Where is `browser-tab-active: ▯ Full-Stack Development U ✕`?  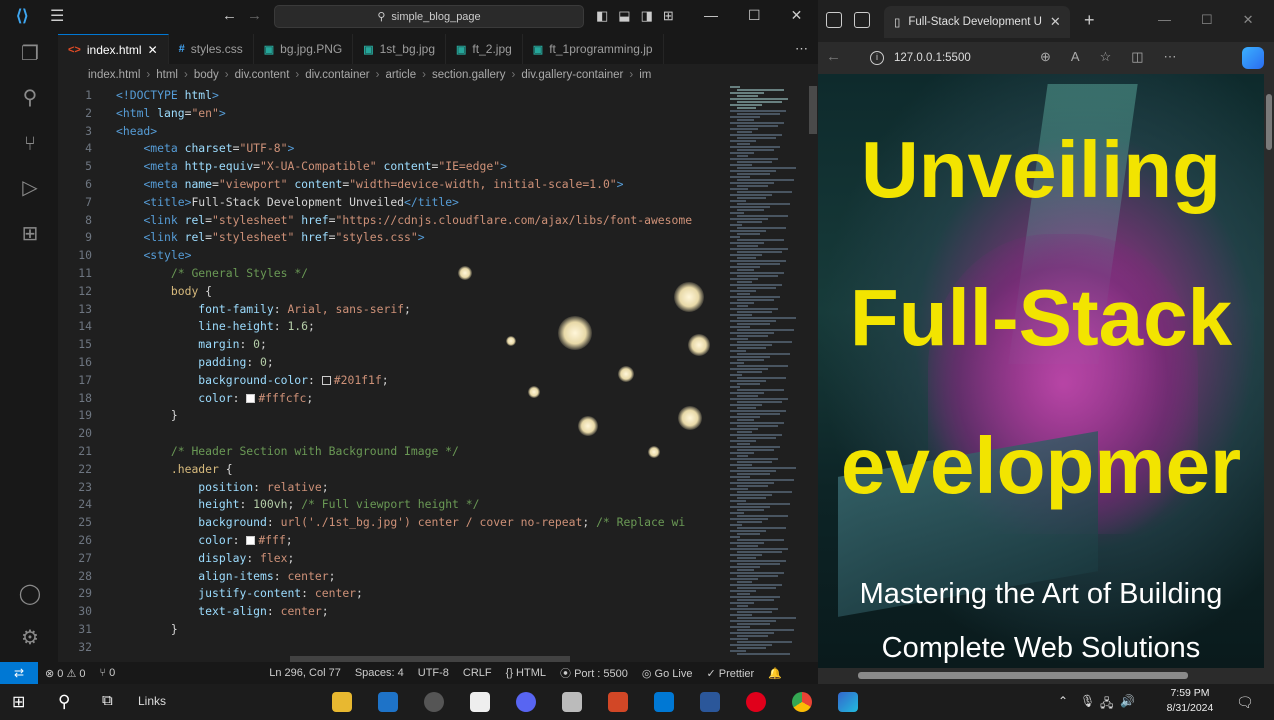 browser-tab-active: ▯ Full-Stack Development U ✕ is located at coordinates (977, 22).